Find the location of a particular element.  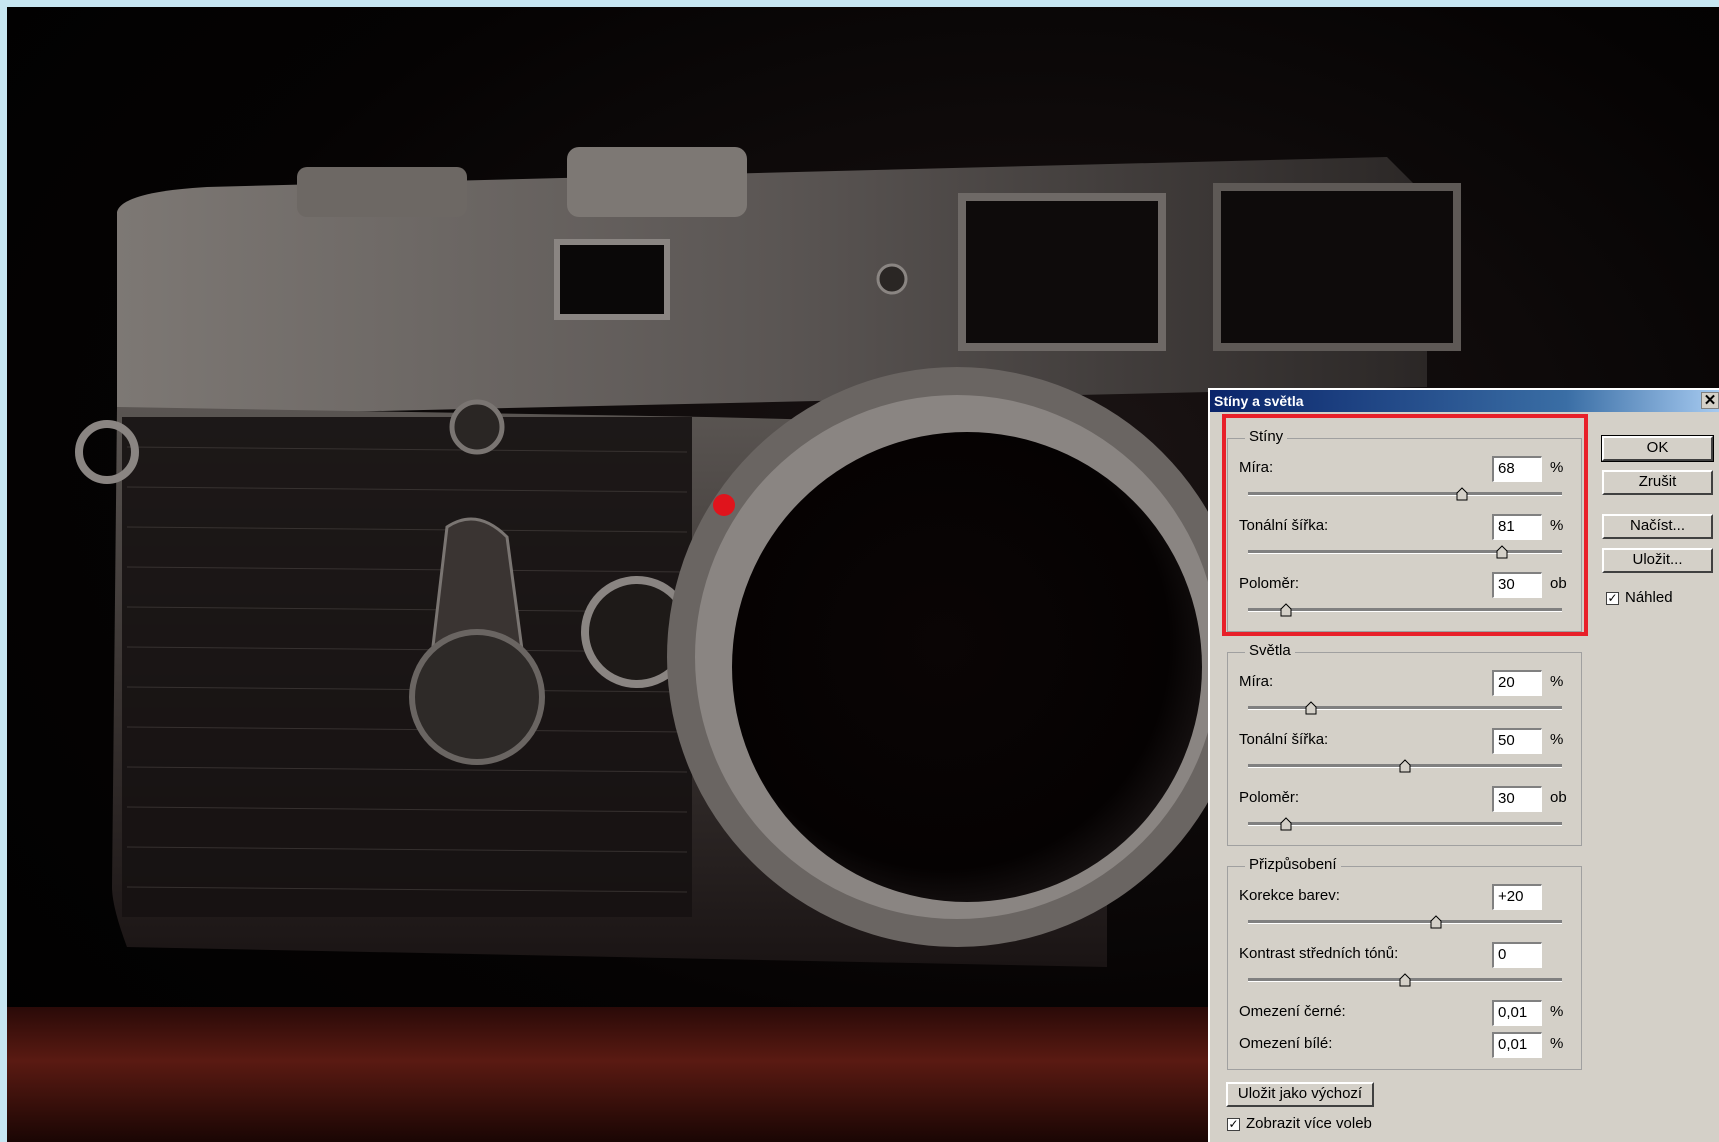

ok-button: OK is located at coordinates (1657, 448).